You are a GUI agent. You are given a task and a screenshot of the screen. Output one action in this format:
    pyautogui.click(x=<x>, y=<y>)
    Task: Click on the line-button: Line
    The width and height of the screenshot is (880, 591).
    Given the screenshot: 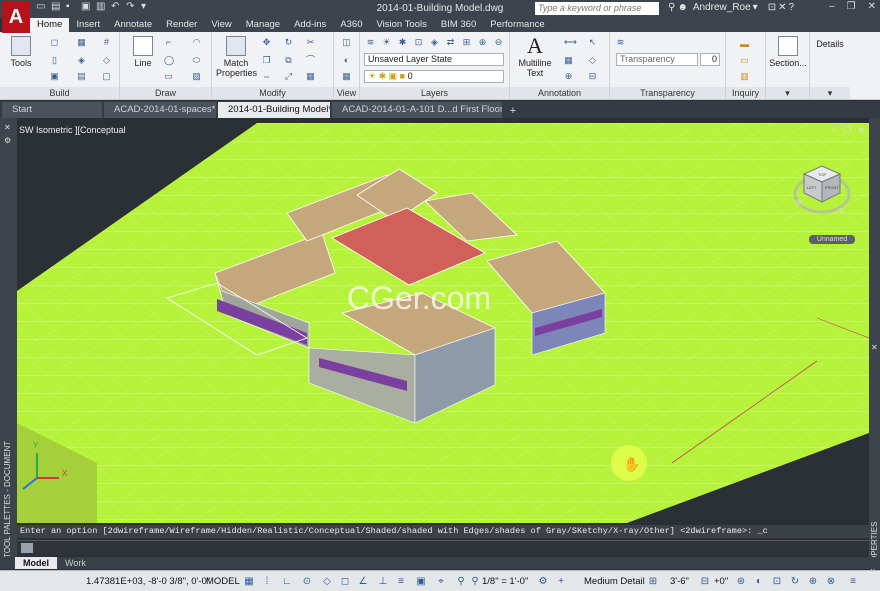 What is the action you would take?
    pyautogui.click(x=143, y=52)
    